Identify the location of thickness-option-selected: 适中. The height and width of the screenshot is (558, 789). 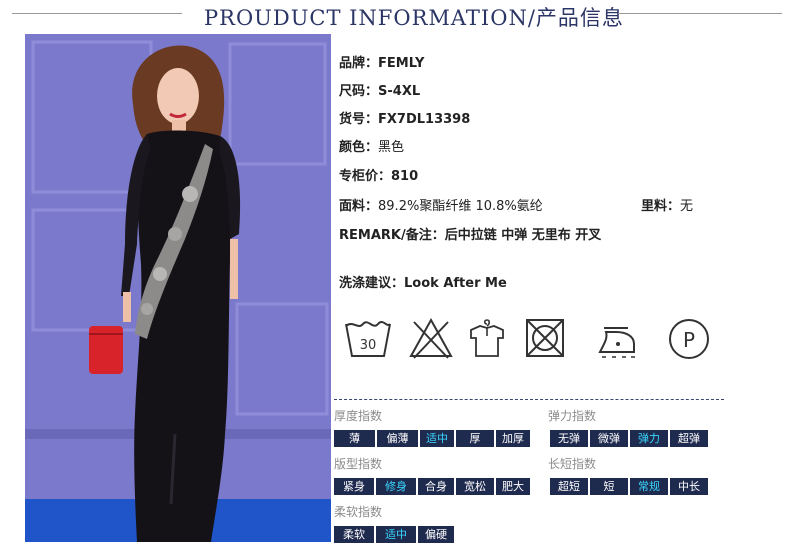
(437, 438).